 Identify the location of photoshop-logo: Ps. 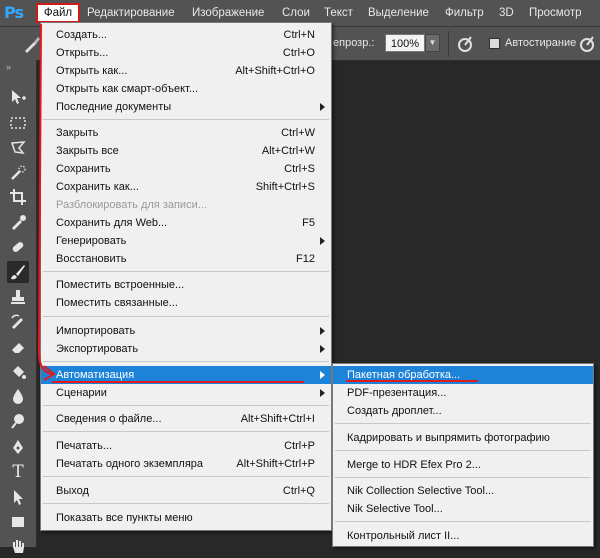
(14, 12).